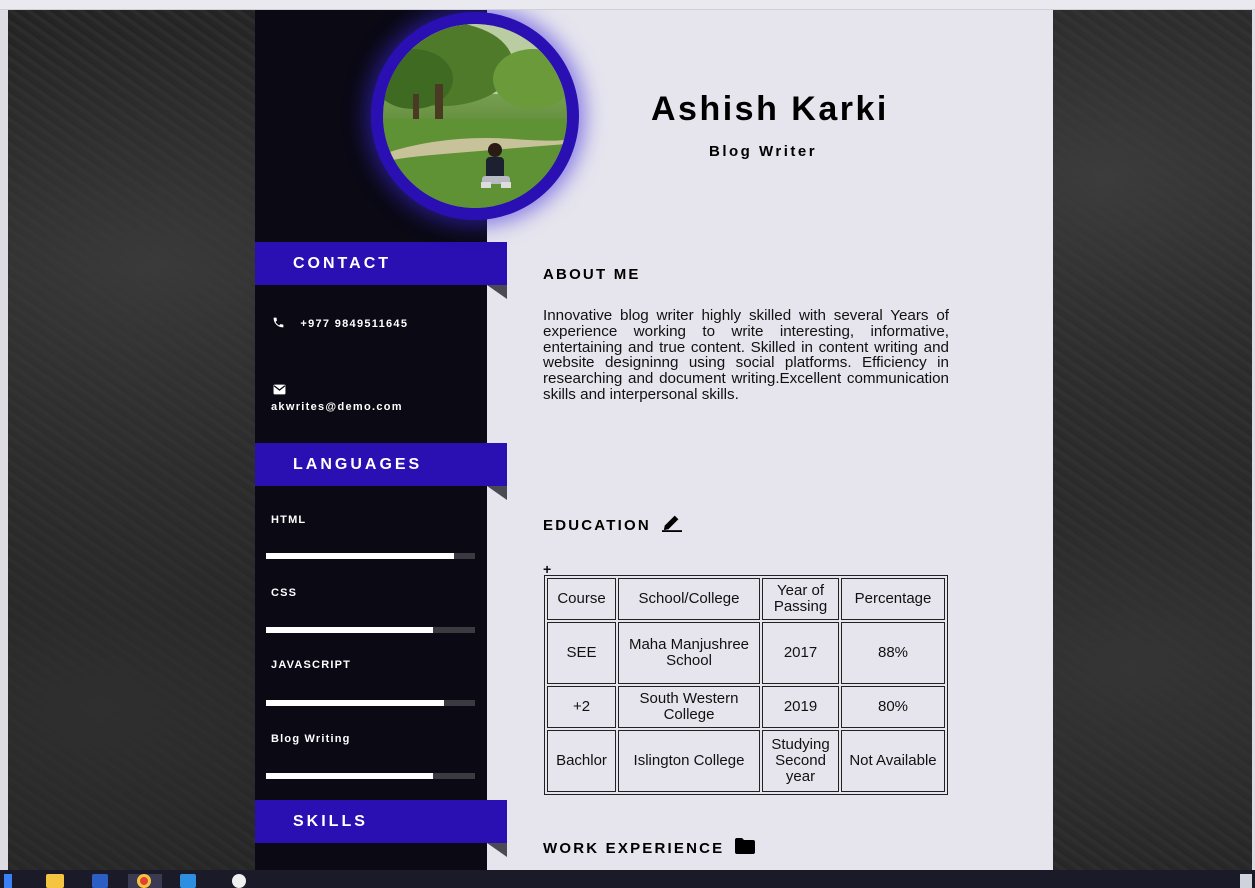  Describe the element at coordinates (581, 599) in the screenshot. I see `column-header: Course` at that location.